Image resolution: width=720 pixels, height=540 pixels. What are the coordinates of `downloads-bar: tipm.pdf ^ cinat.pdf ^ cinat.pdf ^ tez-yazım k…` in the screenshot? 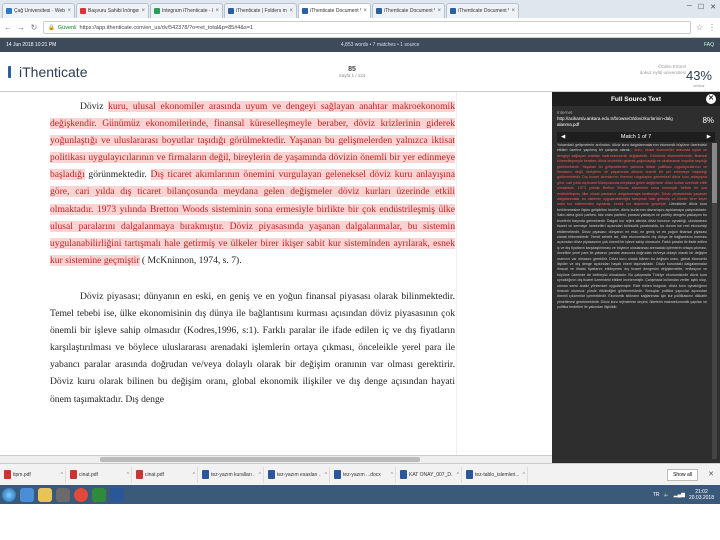 It's located at (360, 474).